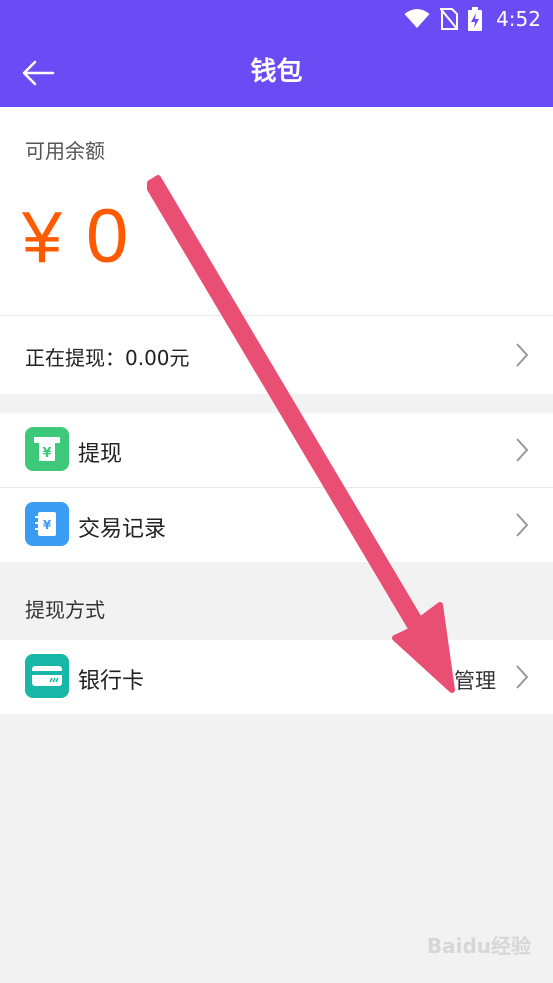 This screenshot has width=553, height=983. What do you see at coordinates (42, 238) in the screenshot?
I see `currency-symbol: ¥` at bounding box center [42, 238].